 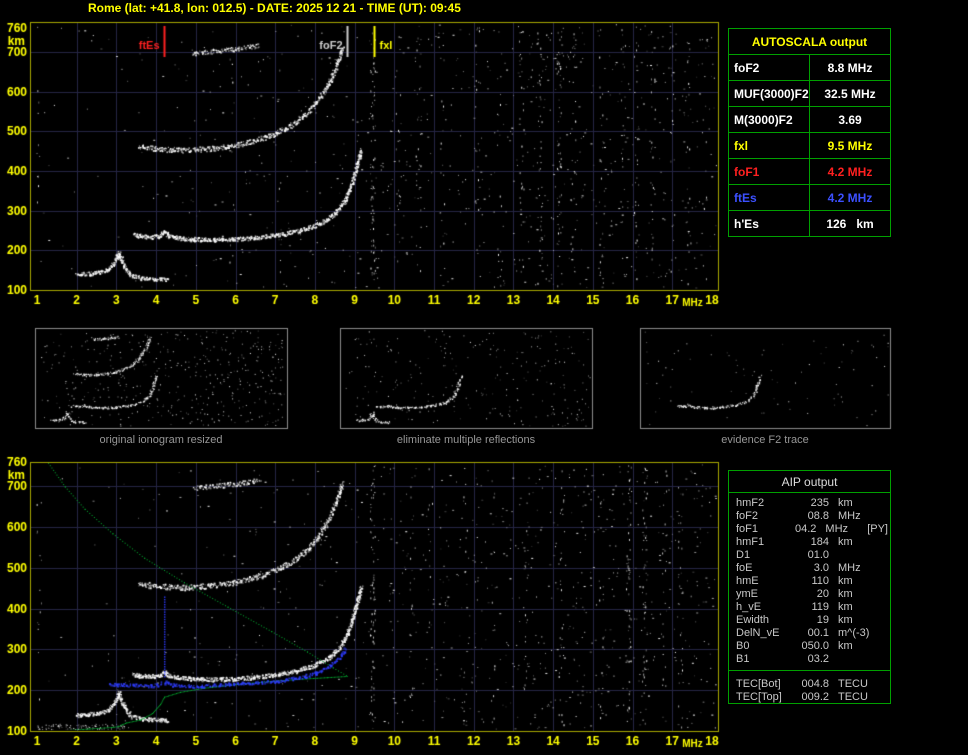 What do you see at coordinates (769, 93) in the screenshot?
I see `autoscala-param: MUF(3000)F2` at bounding box center [769, 93].